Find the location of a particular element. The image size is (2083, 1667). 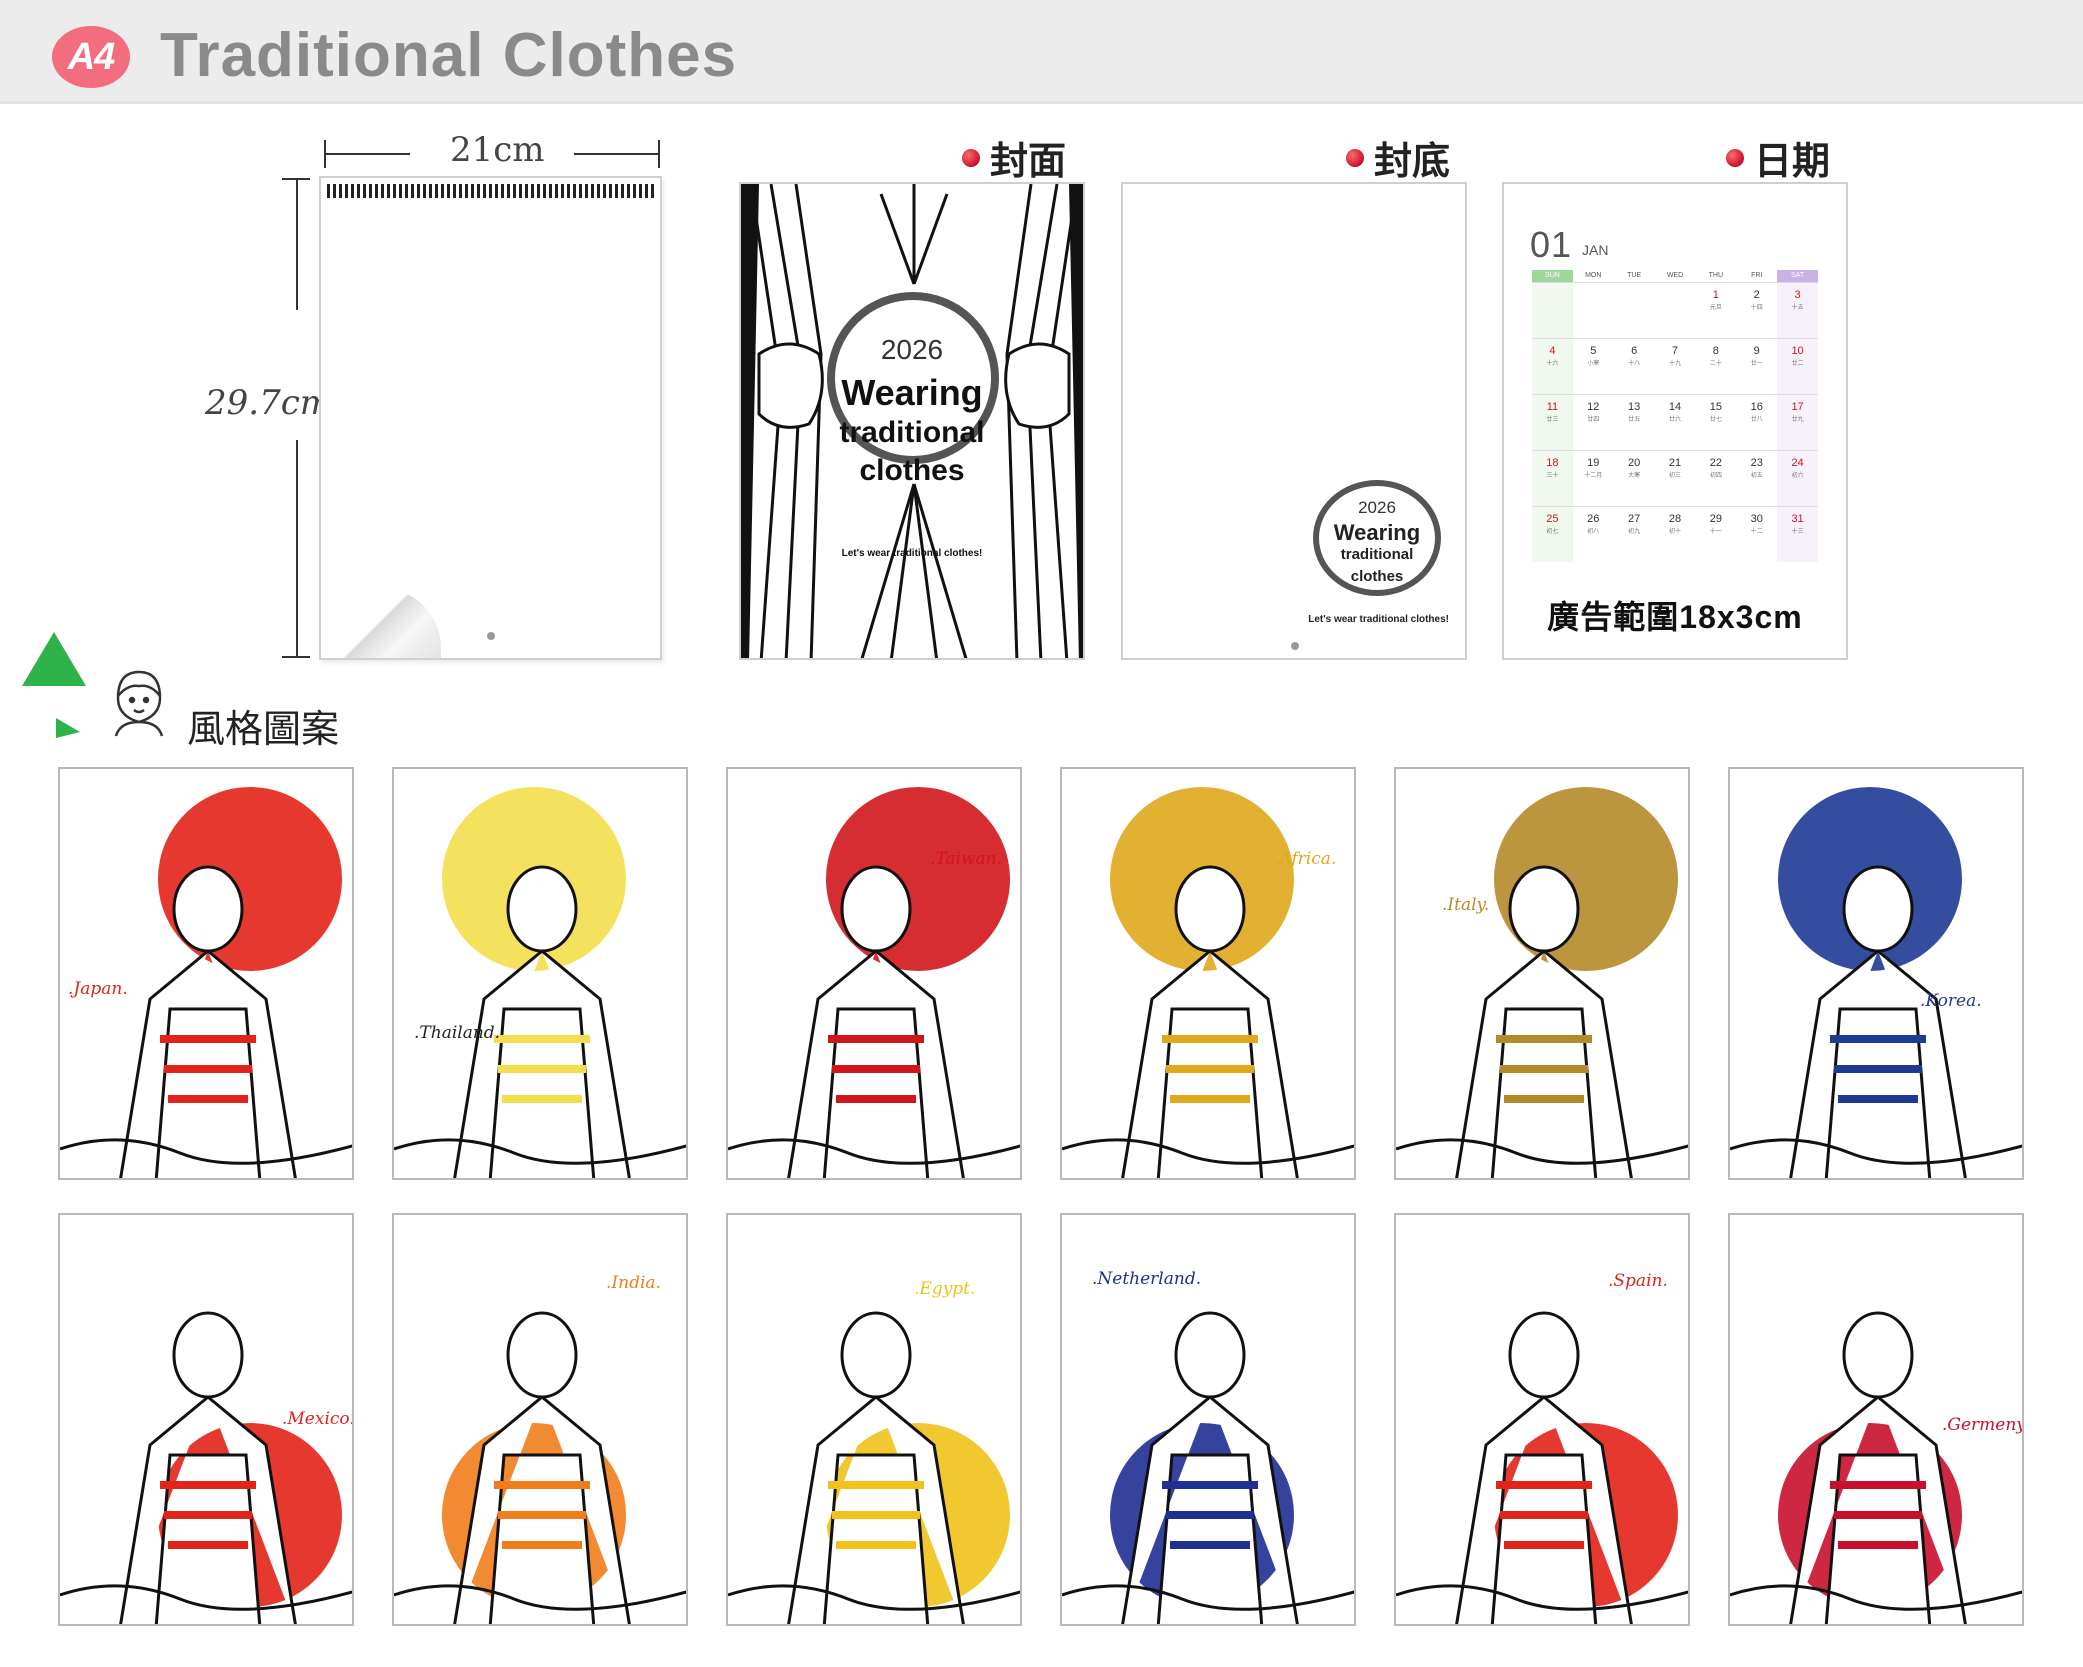

lunar-date: 廿九 is located at coordinates (1797, 420).